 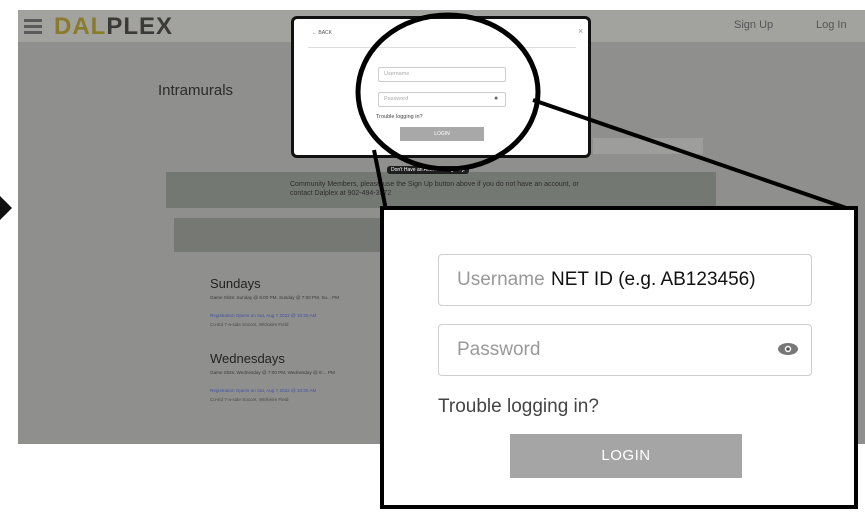 I want to click on eye-icon, so click(x=788, y=349).